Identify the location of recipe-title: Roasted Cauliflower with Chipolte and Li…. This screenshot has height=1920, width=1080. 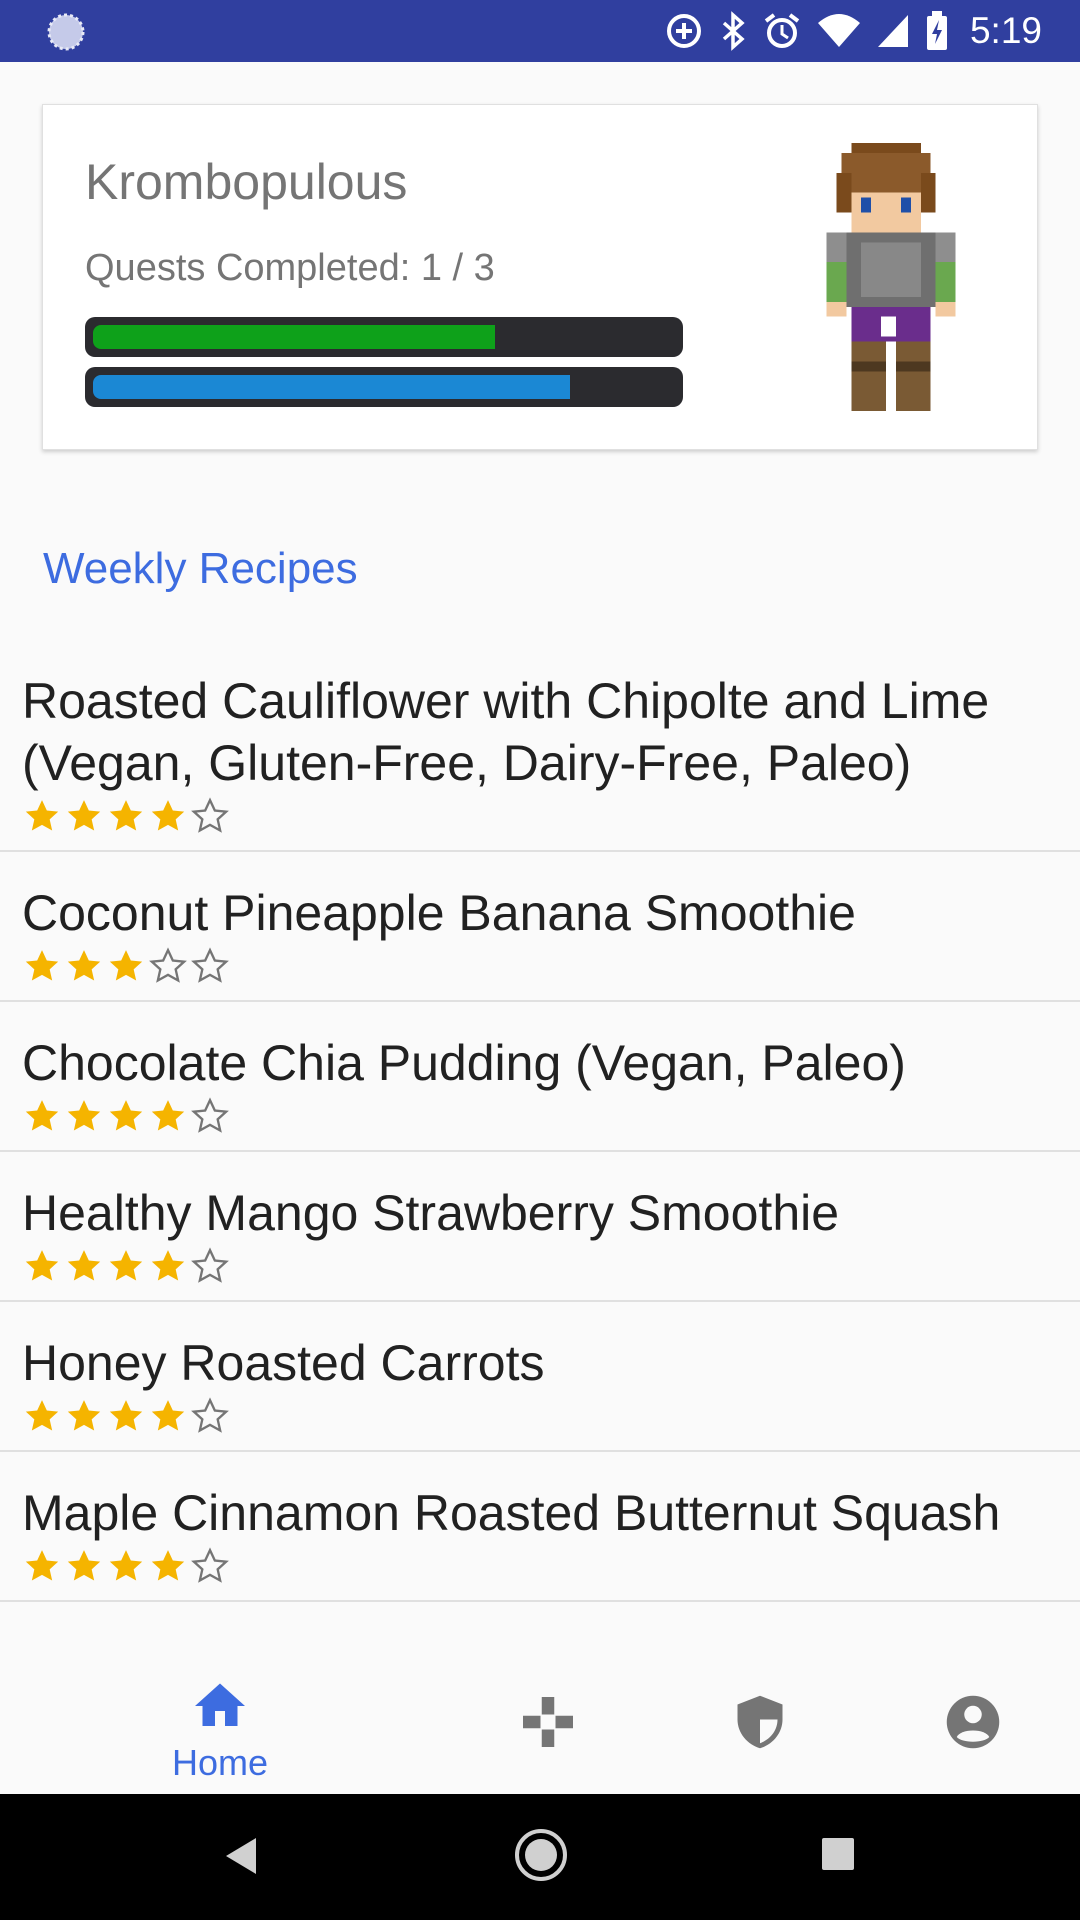
(506, 732).